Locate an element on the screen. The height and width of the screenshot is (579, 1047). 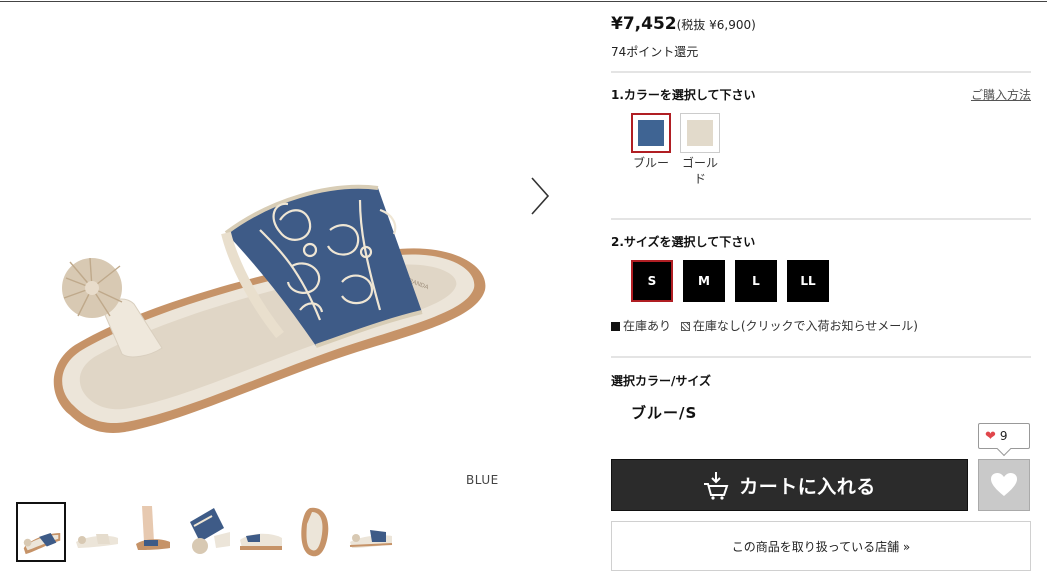
in-stock-label: 在庫あり is located at coordinates (647, 326).